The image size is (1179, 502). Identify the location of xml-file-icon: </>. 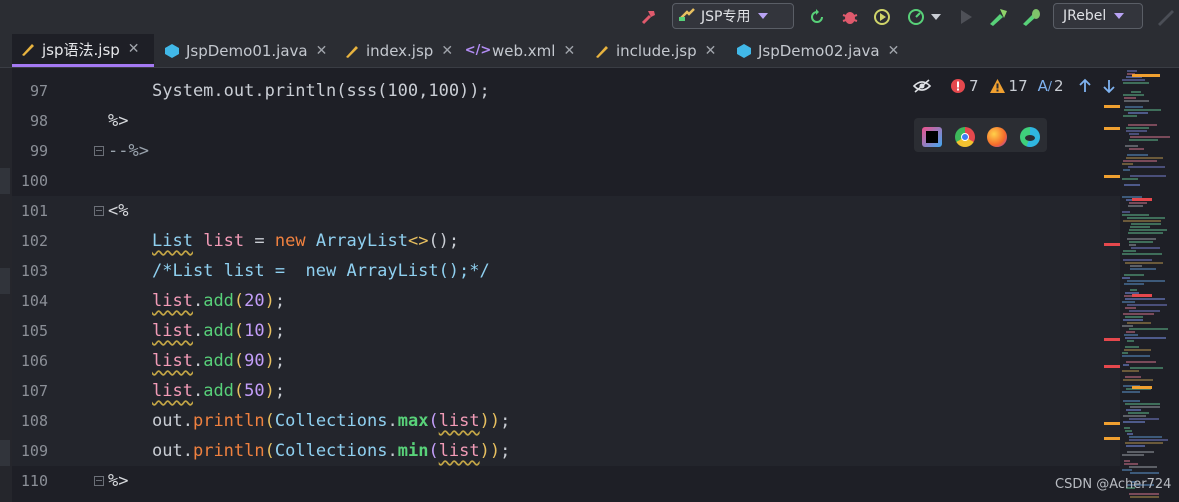
(478, 50).